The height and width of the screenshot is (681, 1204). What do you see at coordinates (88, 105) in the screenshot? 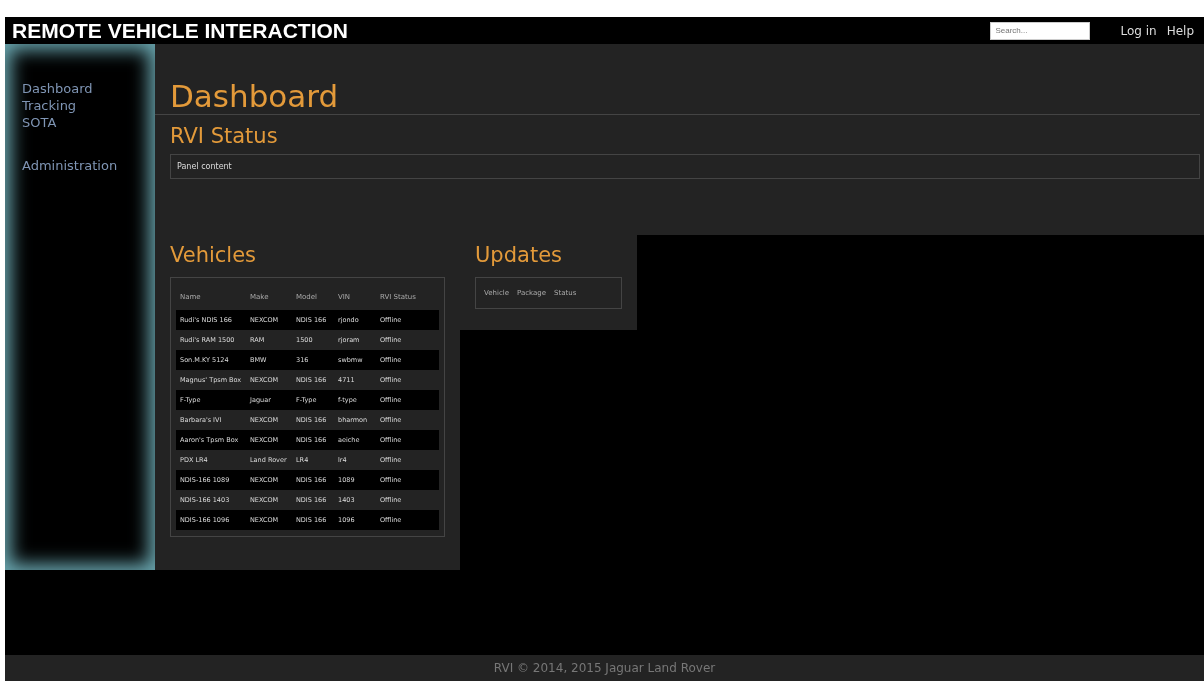
I see `sidebar-item: Tracking` at bounding box center [88, 105].